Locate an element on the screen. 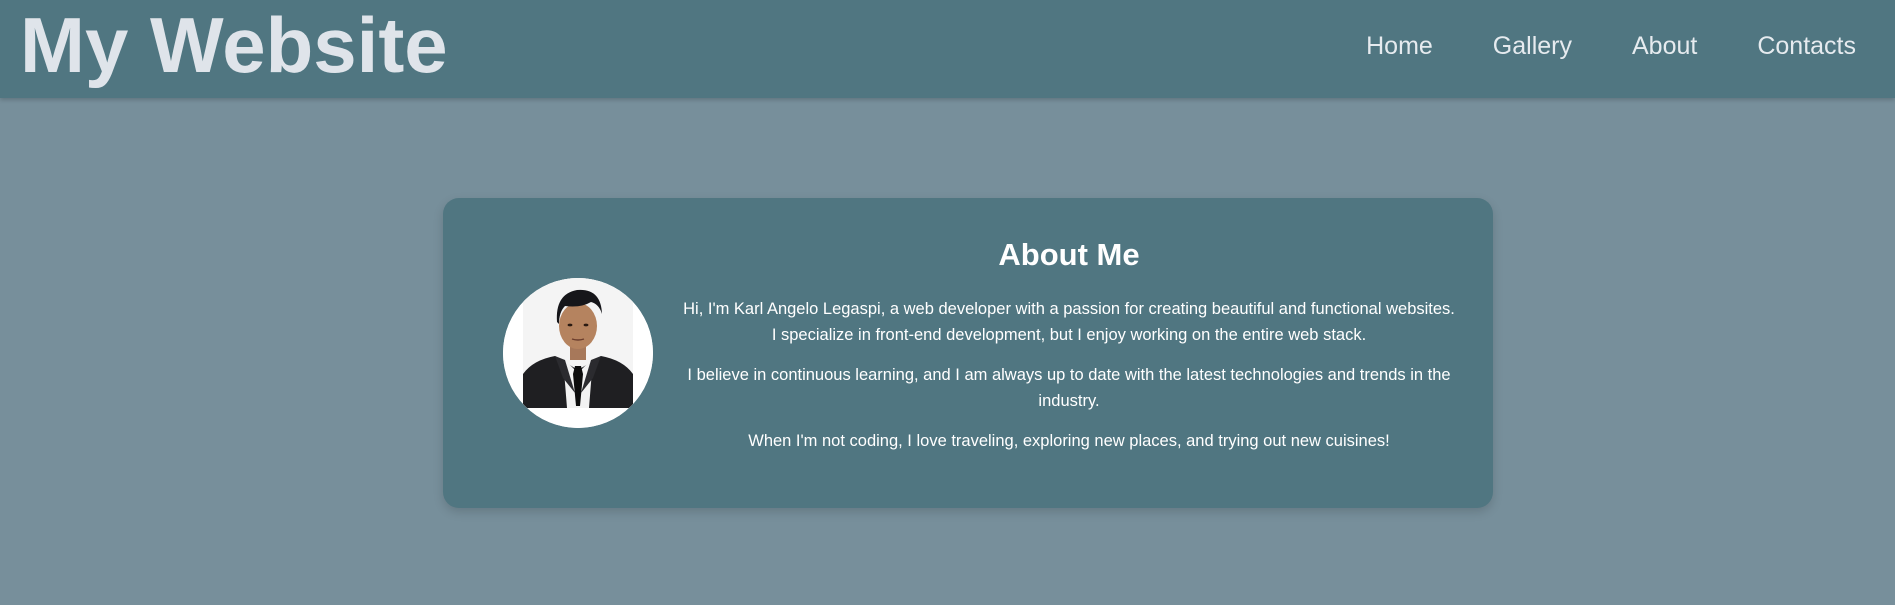 The width and height of the screenshot is (1895, 605). about-title: About Me is located at coordinates (1069, 254).